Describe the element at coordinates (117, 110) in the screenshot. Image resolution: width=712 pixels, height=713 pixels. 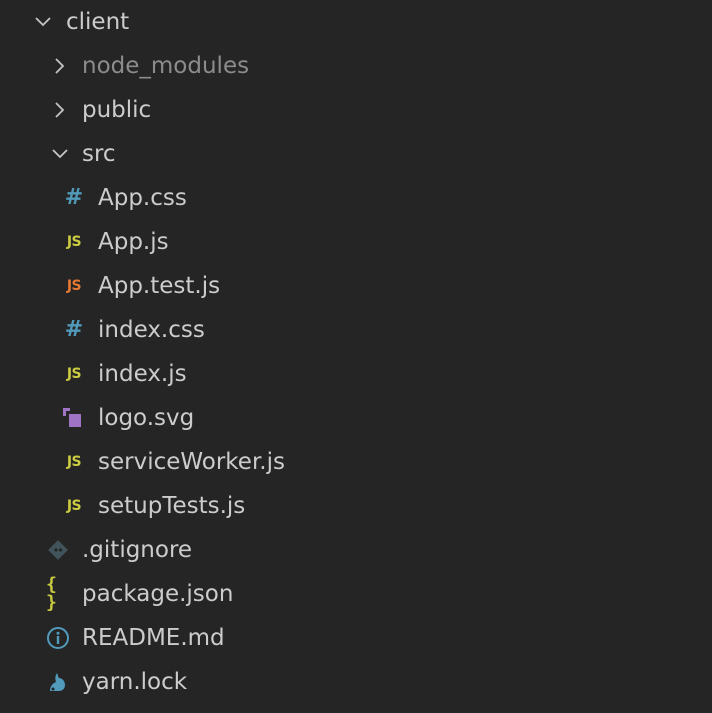
I see `folder-label: public` at that location.